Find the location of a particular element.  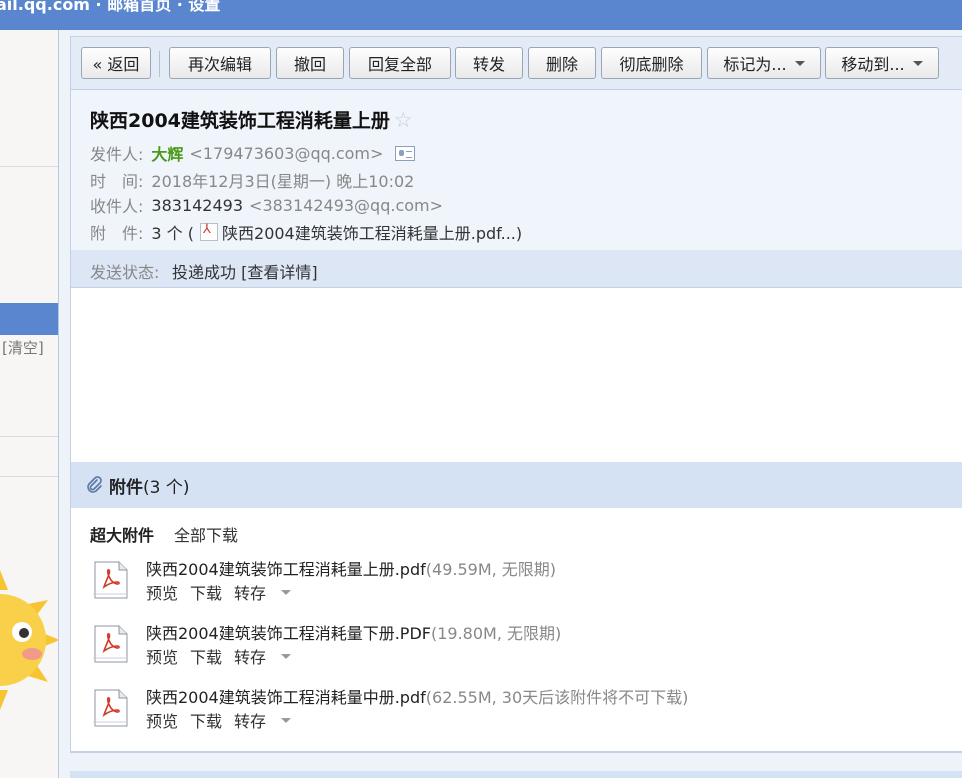

recipient-email: <383142493@qq.com> is located at coordinates (346, 205).